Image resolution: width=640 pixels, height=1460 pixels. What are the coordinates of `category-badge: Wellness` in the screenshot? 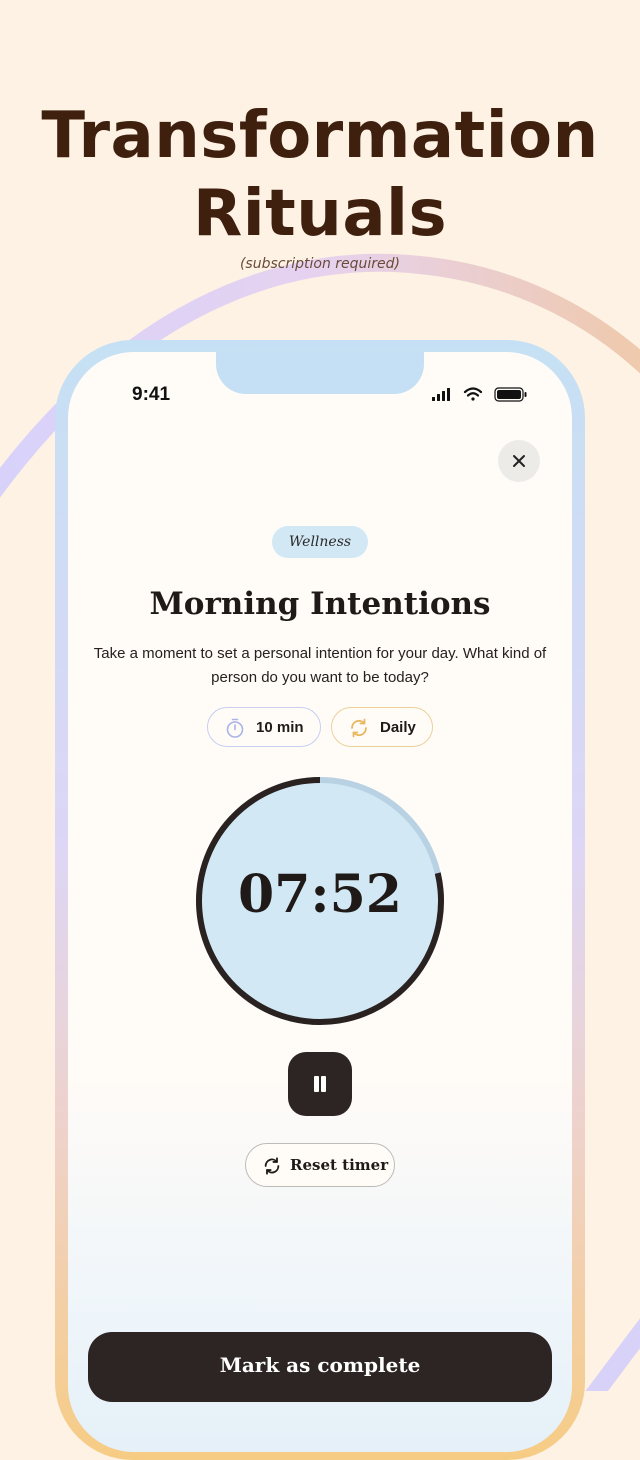 It's located at (320, 542).